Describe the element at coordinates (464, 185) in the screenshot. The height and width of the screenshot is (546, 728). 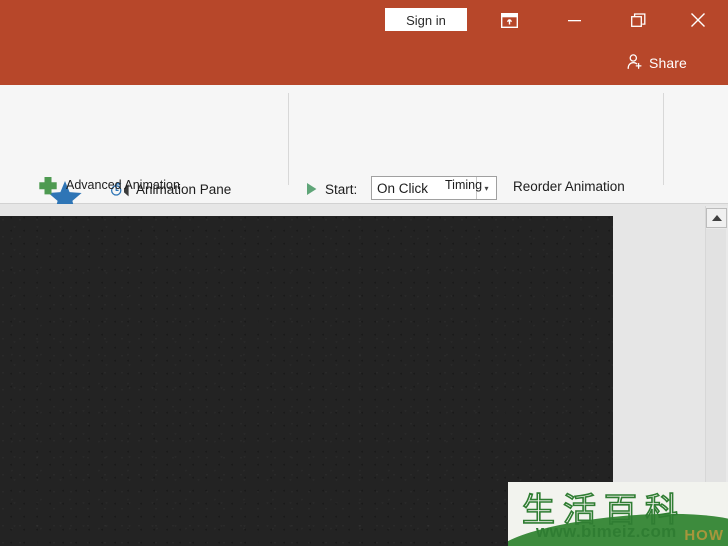
I see `group-label-timing: Timing` at that location.